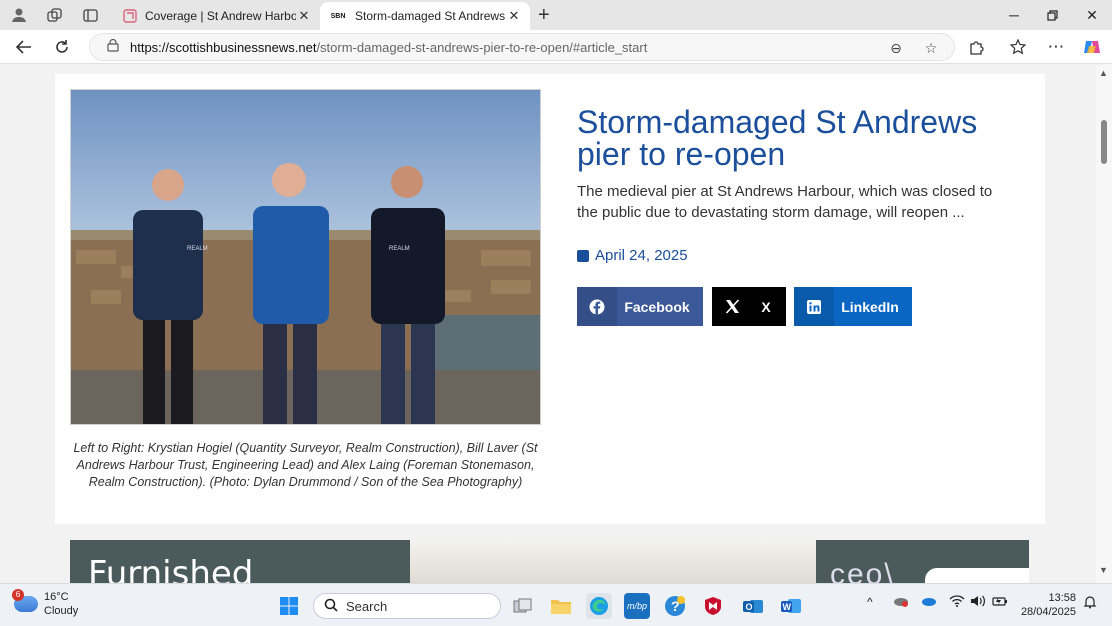 This screenshot has width=1112, height=626. I want to click on banner-image, so click(613, 561).